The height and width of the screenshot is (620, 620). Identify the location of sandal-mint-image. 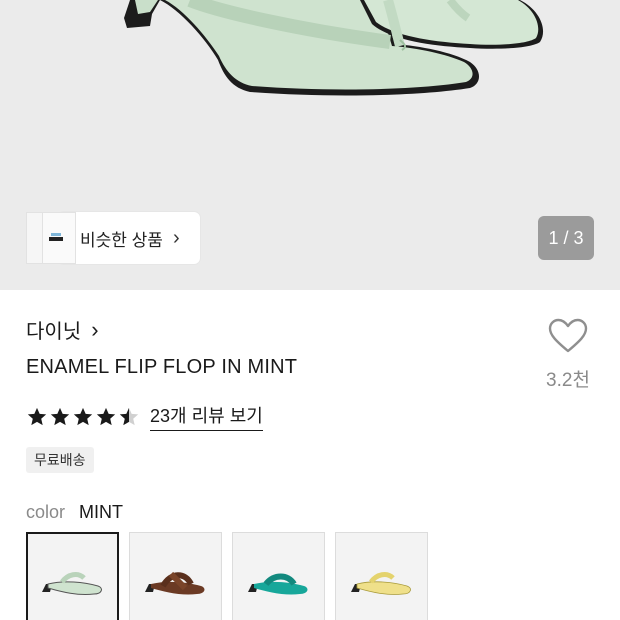
(71, 583).